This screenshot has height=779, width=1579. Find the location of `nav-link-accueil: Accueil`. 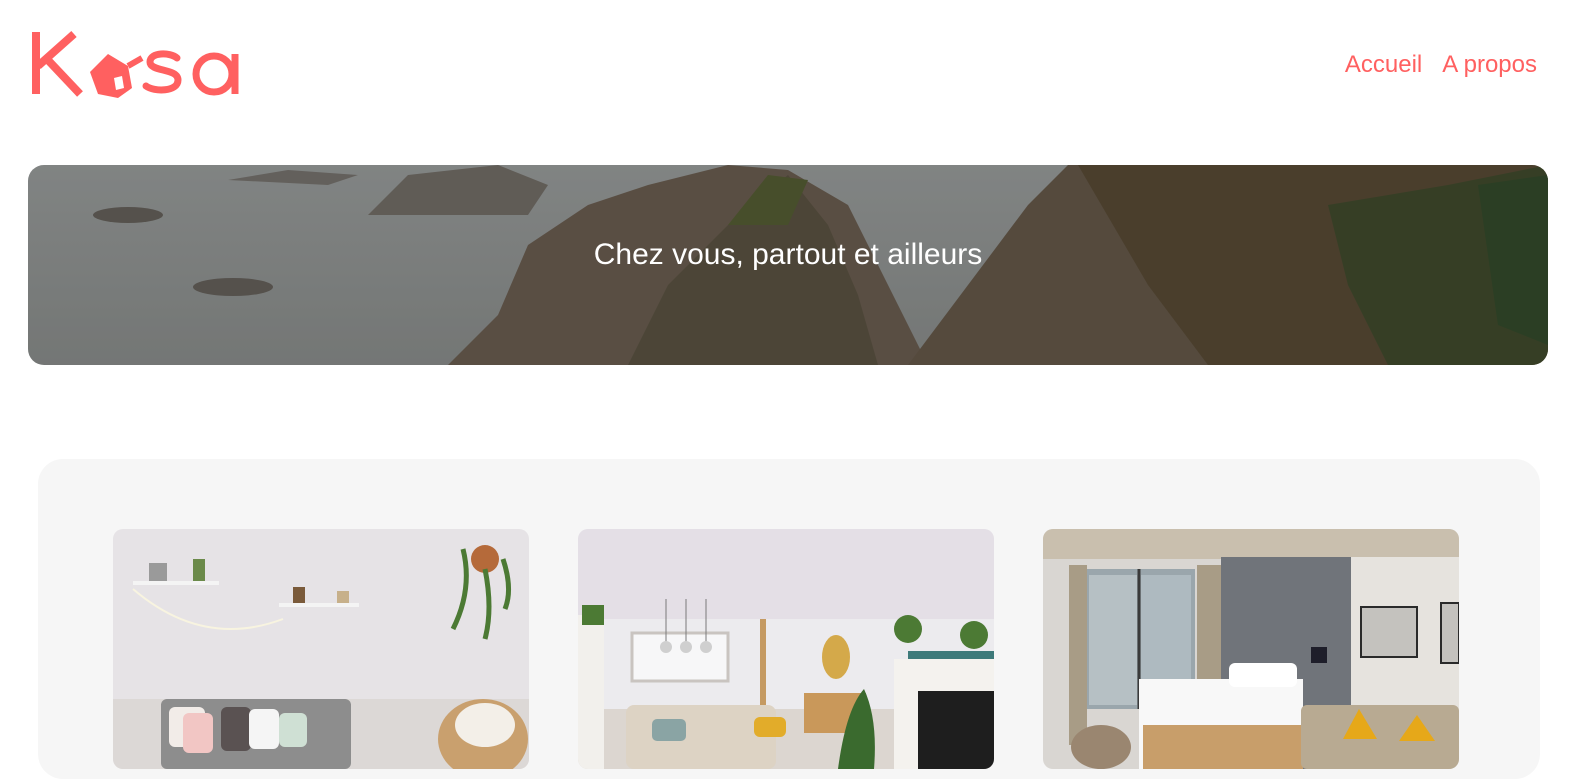

nav-link-accueil: Accueil is located at coordinates (1383, 65).